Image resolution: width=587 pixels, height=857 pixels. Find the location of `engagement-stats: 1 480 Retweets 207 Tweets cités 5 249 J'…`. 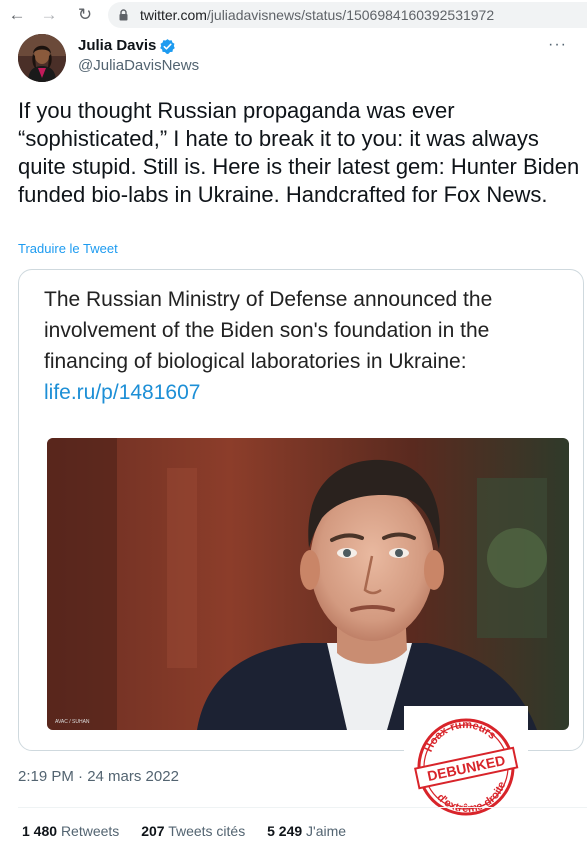

engagement-stats: 1 480 Retweets 207 Tweets cités 5 249 J'… is located at coordinates (193, 831).